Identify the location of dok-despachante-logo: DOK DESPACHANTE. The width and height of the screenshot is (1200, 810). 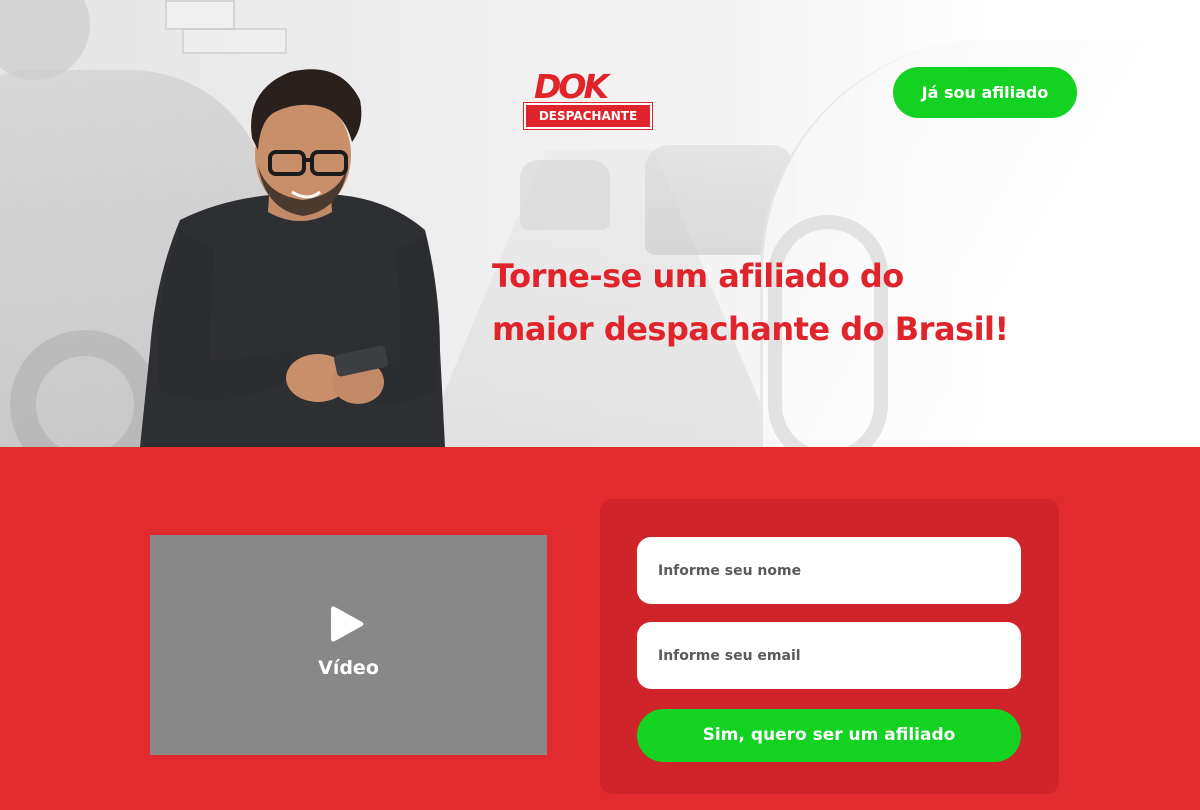
(588, 99).